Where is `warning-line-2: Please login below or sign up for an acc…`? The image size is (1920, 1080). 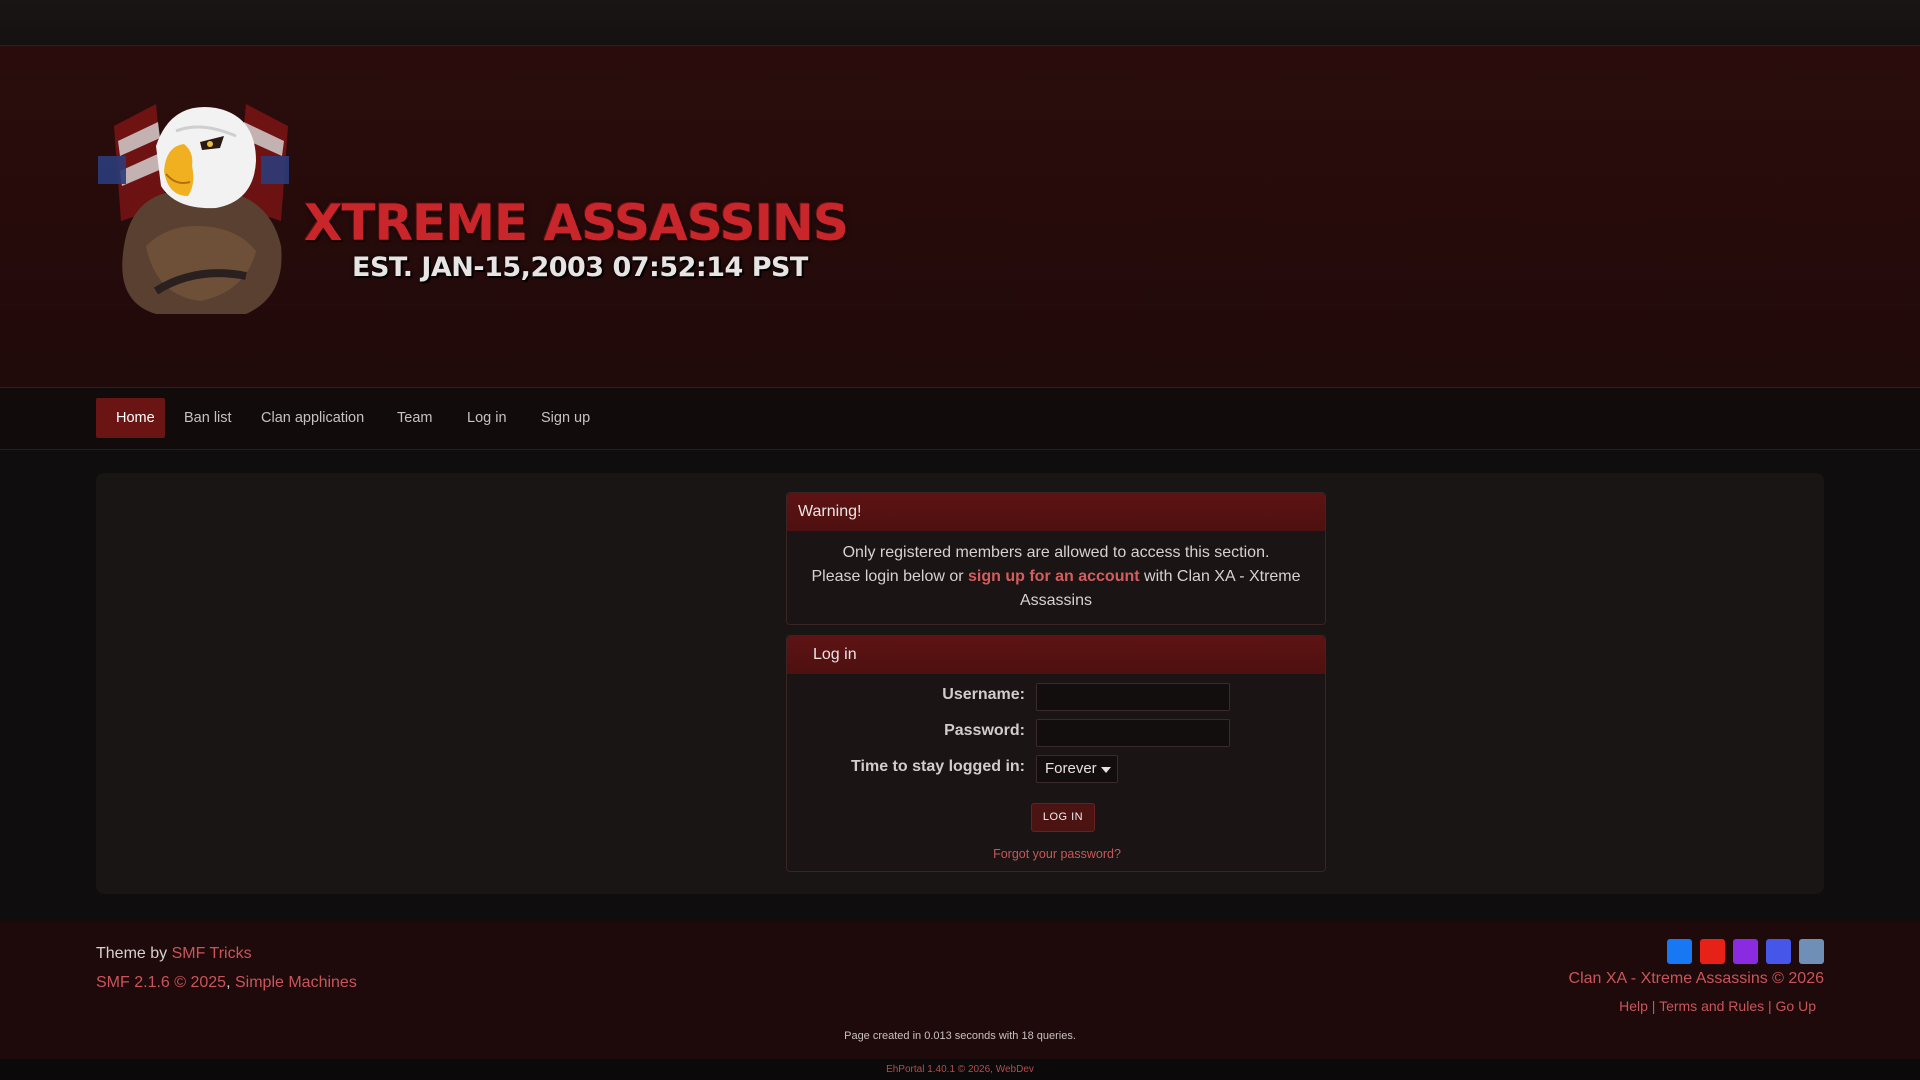
warning-line-2: Please login below or sign up for an acc… is located at coordinates (1056, 589).